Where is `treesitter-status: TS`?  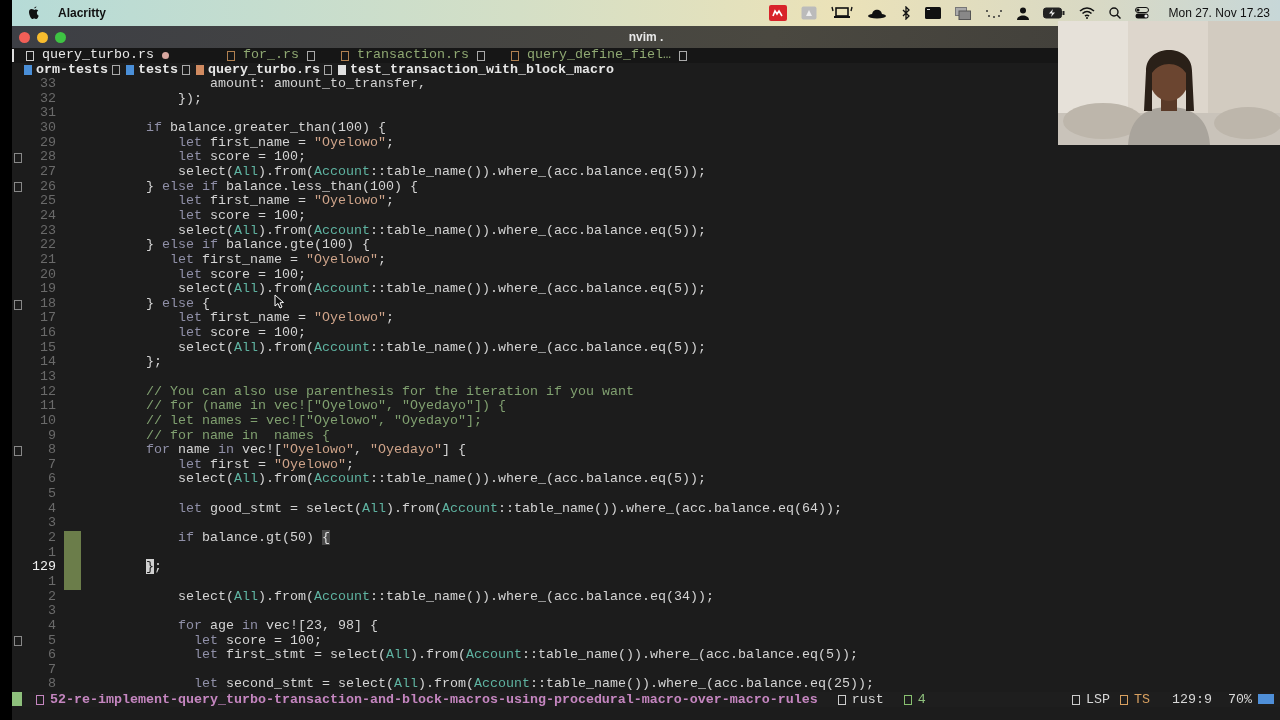 treesitter-status: TS is located at coordinates (1142, 699).